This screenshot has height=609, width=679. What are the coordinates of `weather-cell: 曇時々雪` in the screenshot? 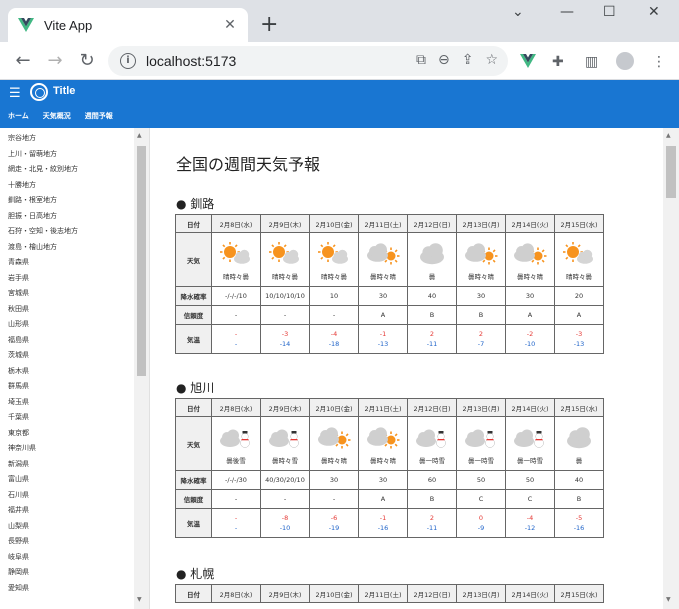 It's located at (285, 443).